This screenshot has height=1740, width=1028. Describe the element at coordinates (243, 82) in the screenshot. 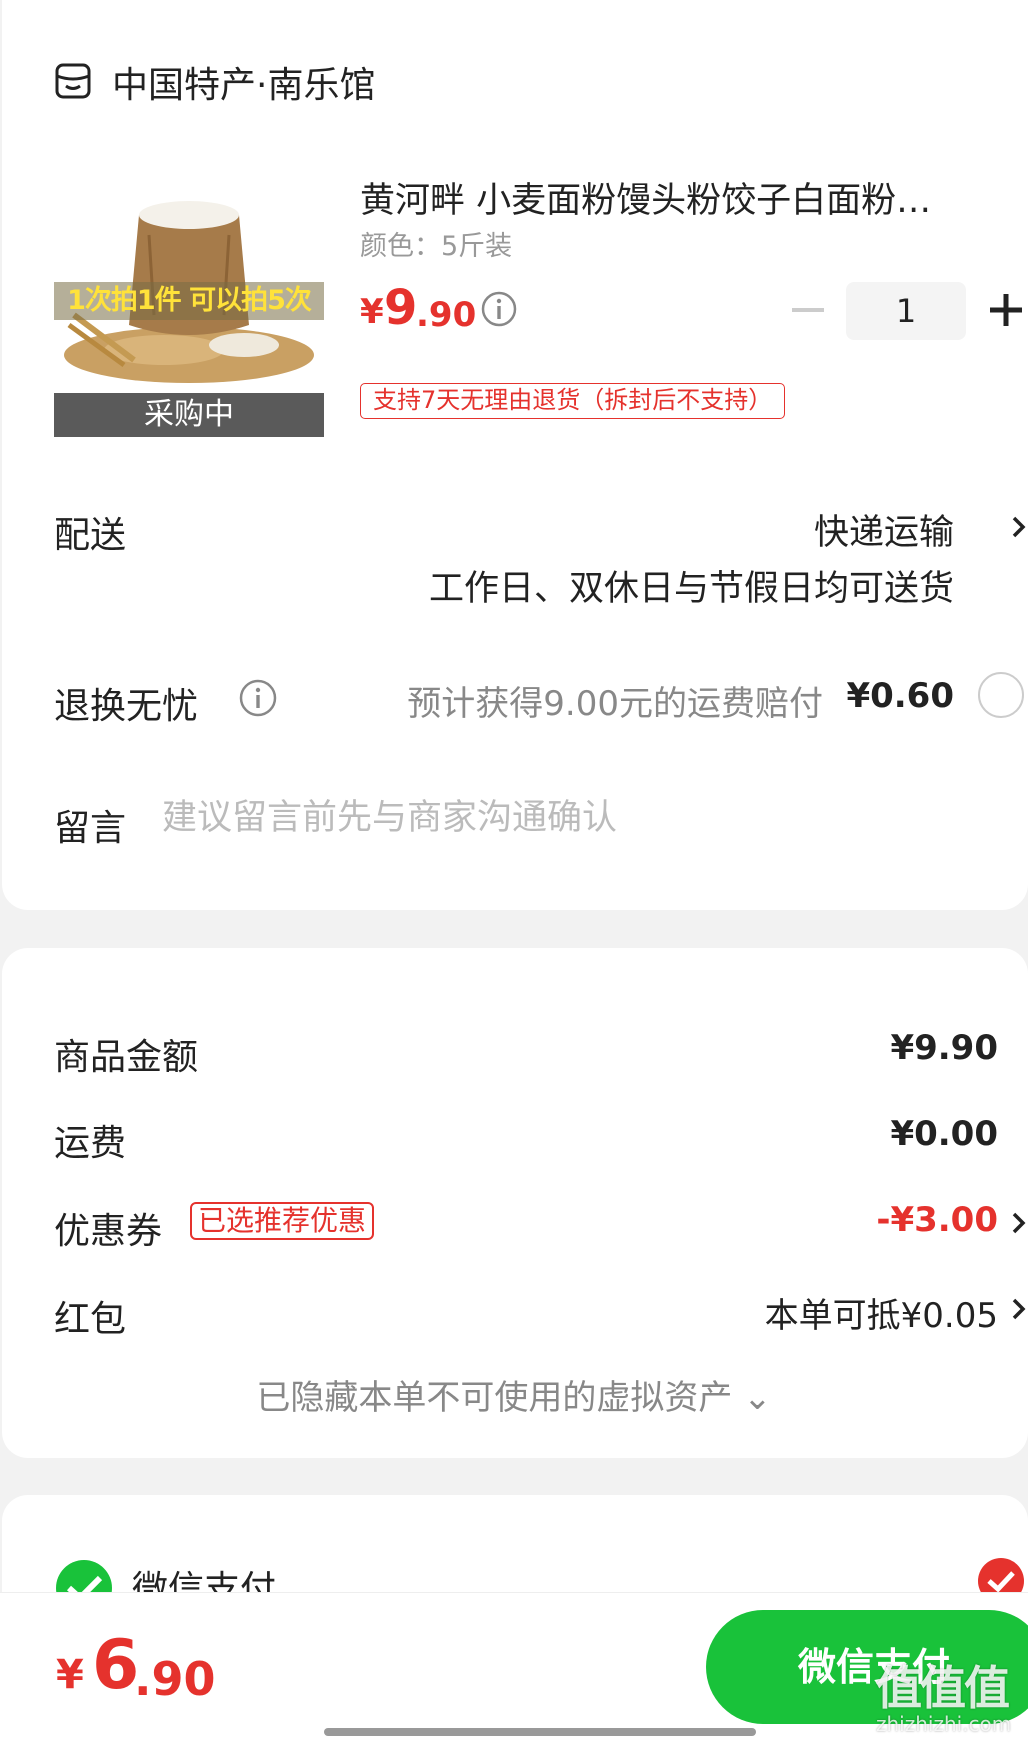

I see `store-name: 中国特产·南乐馆` at that location.